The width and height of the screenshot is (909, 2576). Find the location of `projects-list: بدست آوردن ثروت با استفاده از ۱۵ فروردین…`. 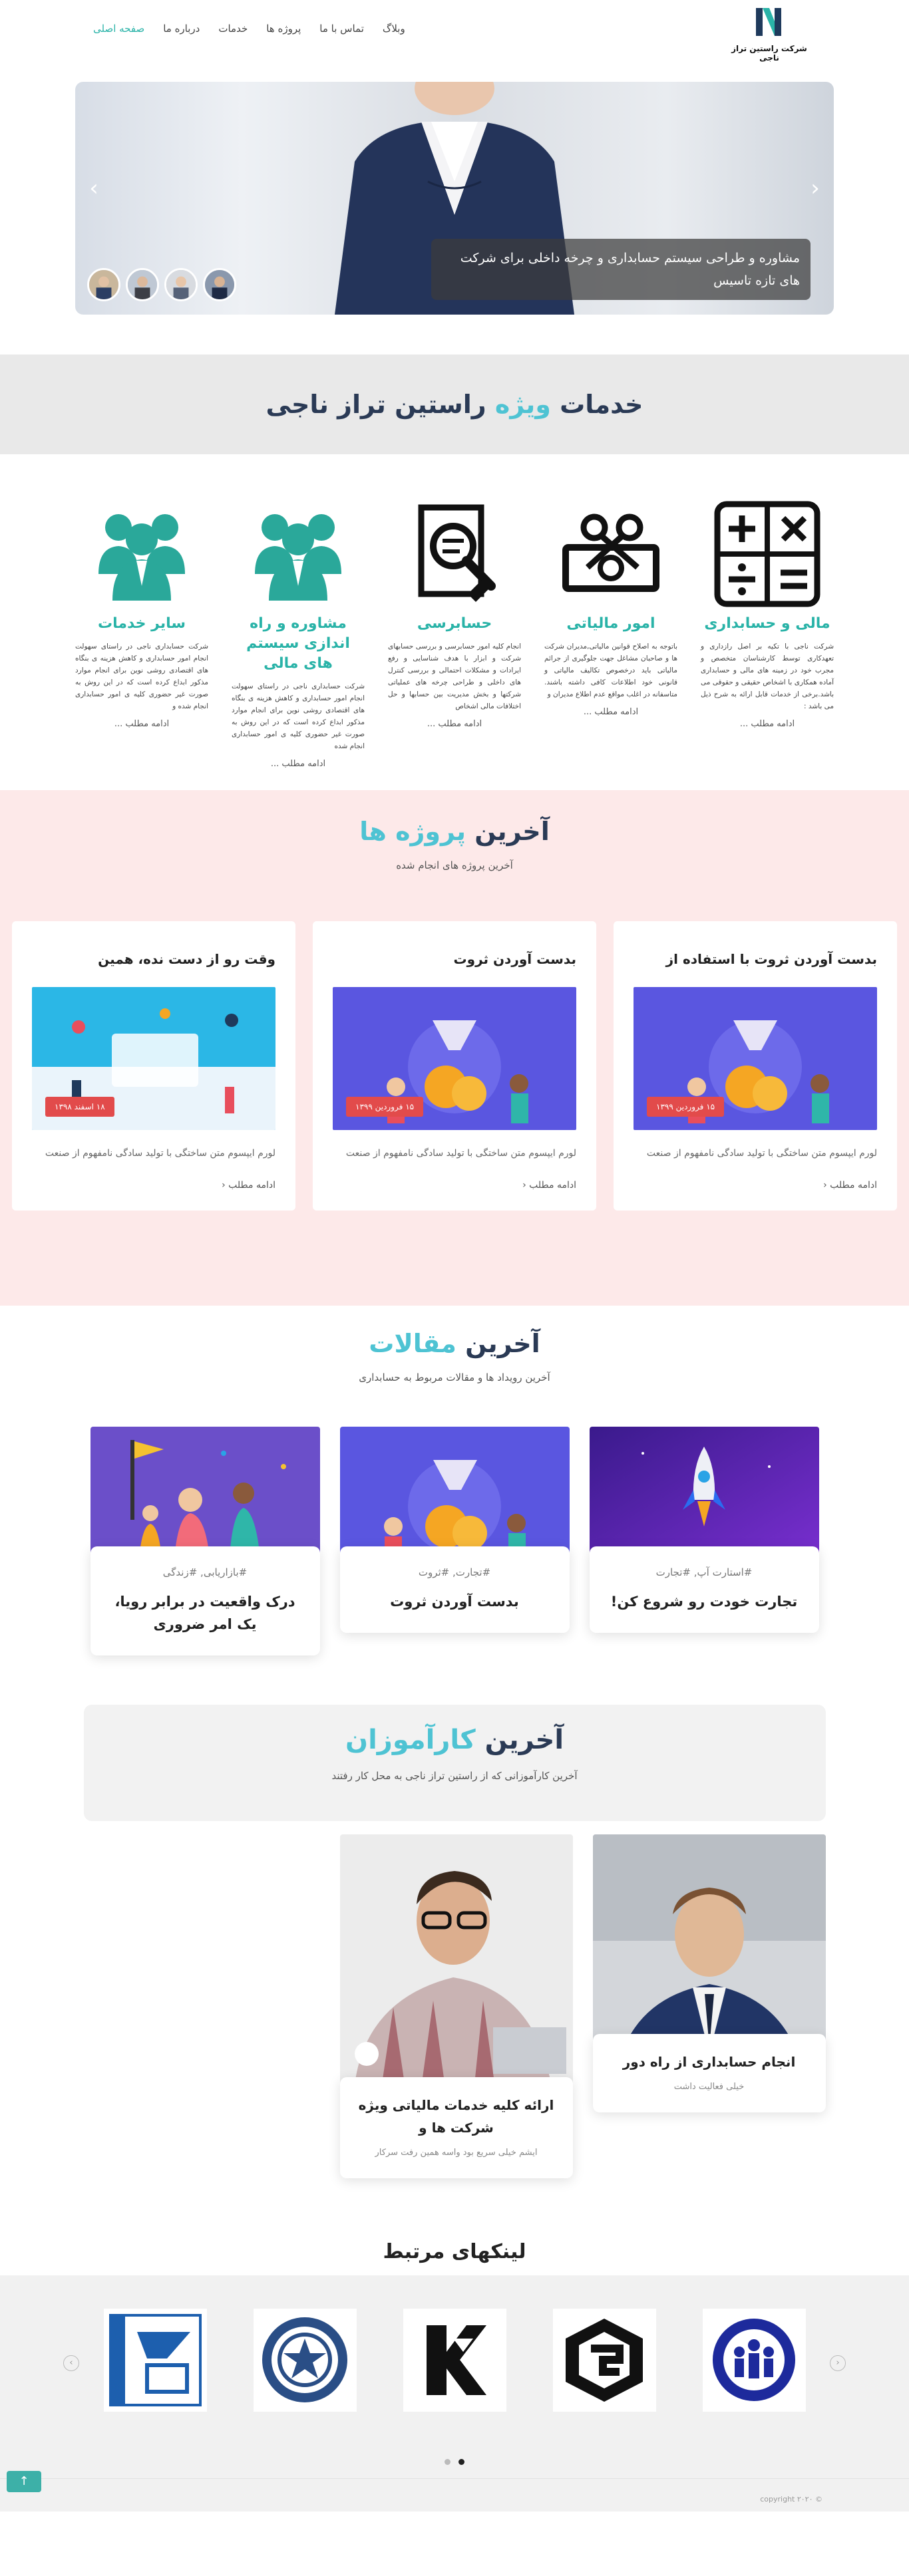

projects-list: بدست آوردن ثروت با استفاده از ۱۵ فروردین… is located at coordinates (454, 1066).